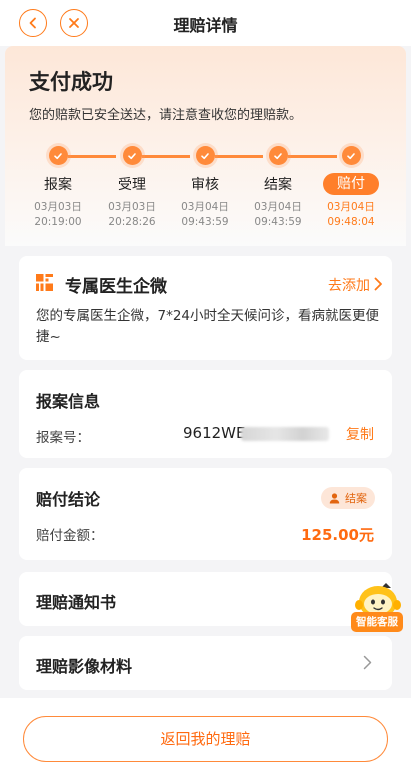 The image size is (411, 778). I want to click on bottom-bar: 返回我的理赔, so click(205, 738).